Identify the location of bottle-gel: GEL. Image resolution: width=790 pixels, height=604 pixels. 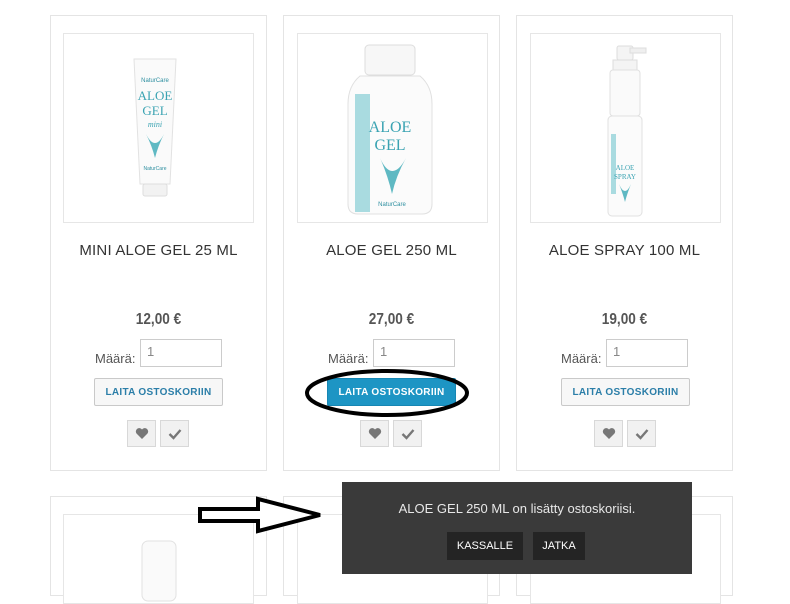
(389, 145).